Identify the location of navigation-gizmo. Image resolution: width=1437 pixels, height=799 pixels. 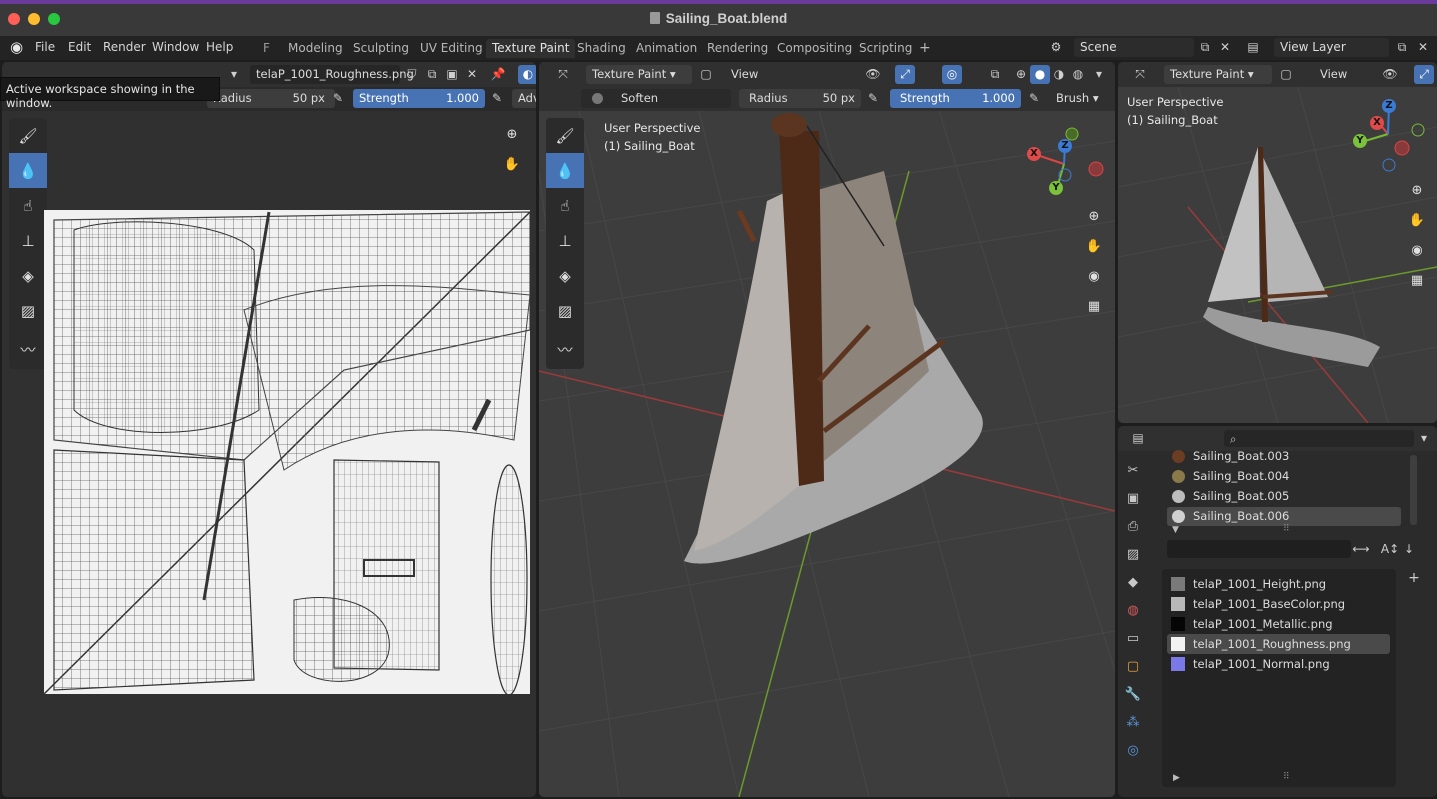
(1064, 163).